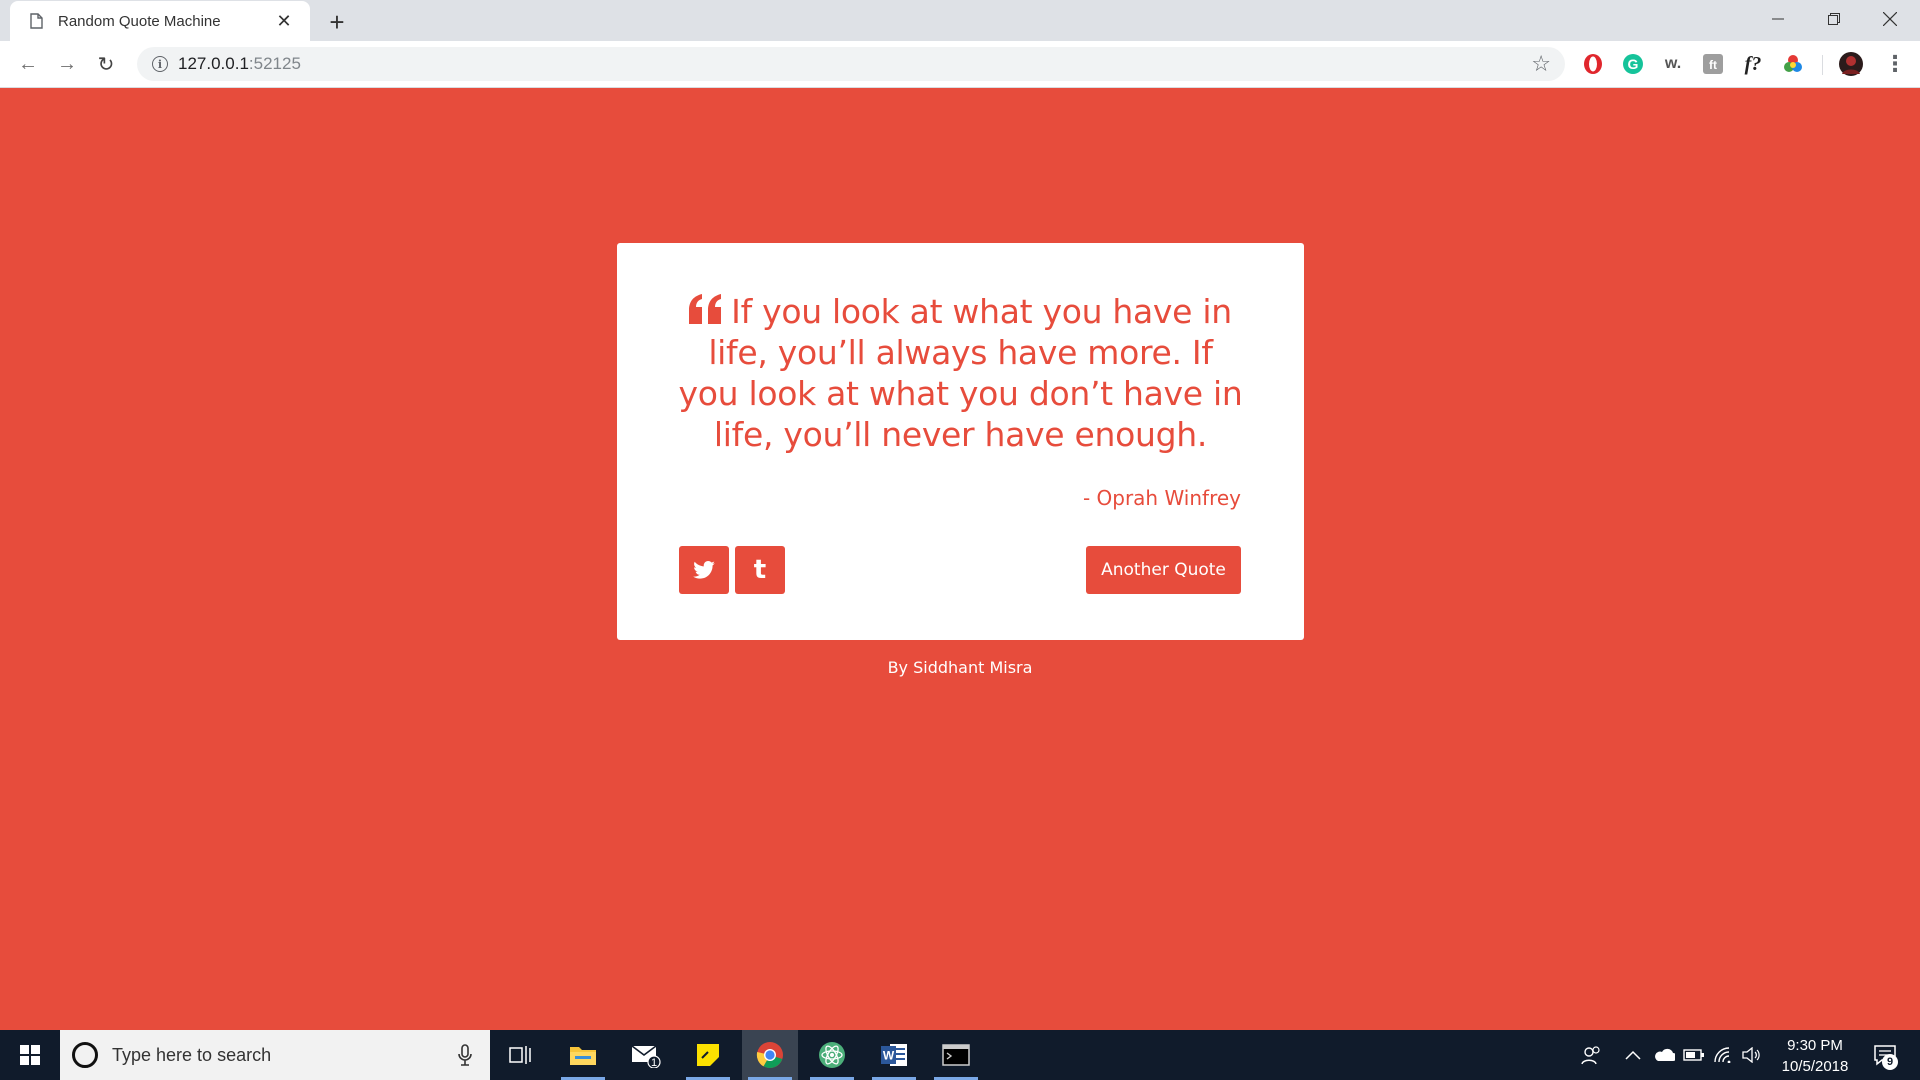  Describe the element at coordinates (1793, 64) in the screenshot. I see `colorpicker-extension-icon` at that location.